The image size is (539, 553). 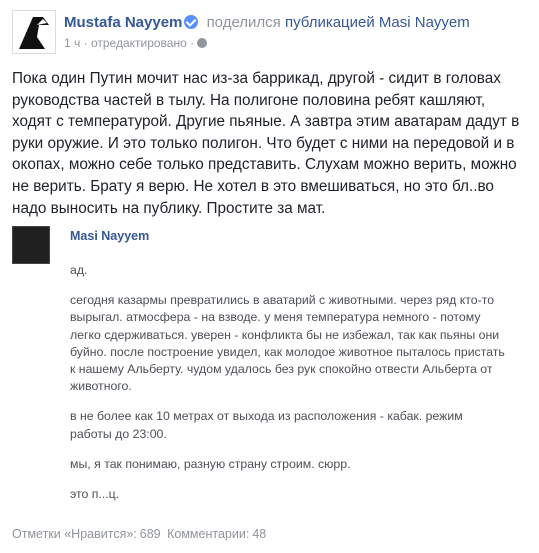 I want to click on post-meta: 1 ч · отредактировано ·, so click(x=137, y=43).